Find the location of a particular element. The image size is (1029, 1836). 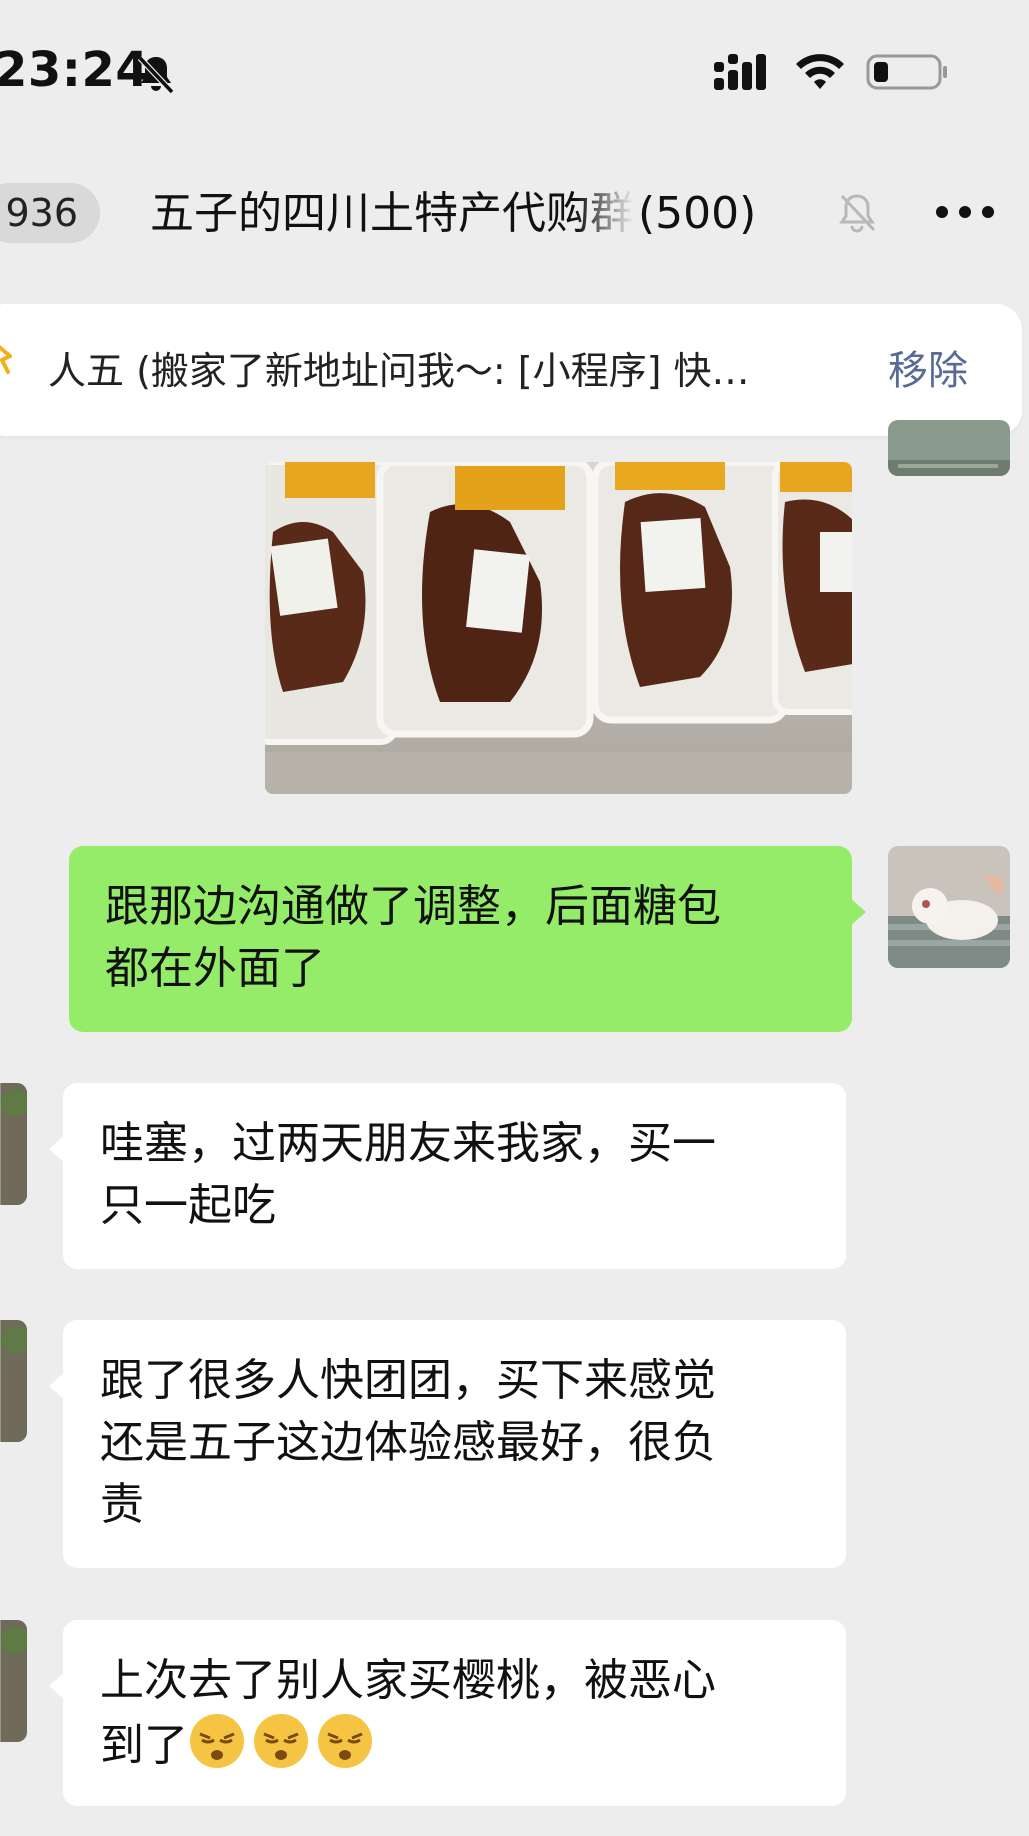

bell-slash-icon is located at coordinates (156, 75).